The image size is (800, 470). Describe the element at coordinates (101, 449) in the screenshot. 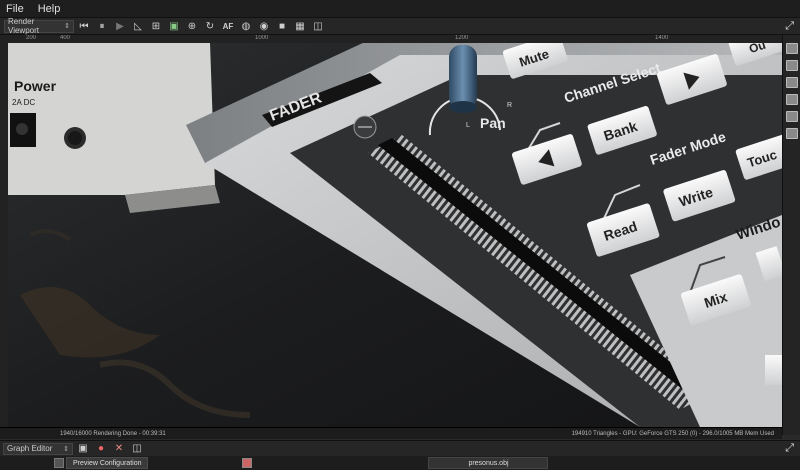

I see `record-icon: ●` at that location.